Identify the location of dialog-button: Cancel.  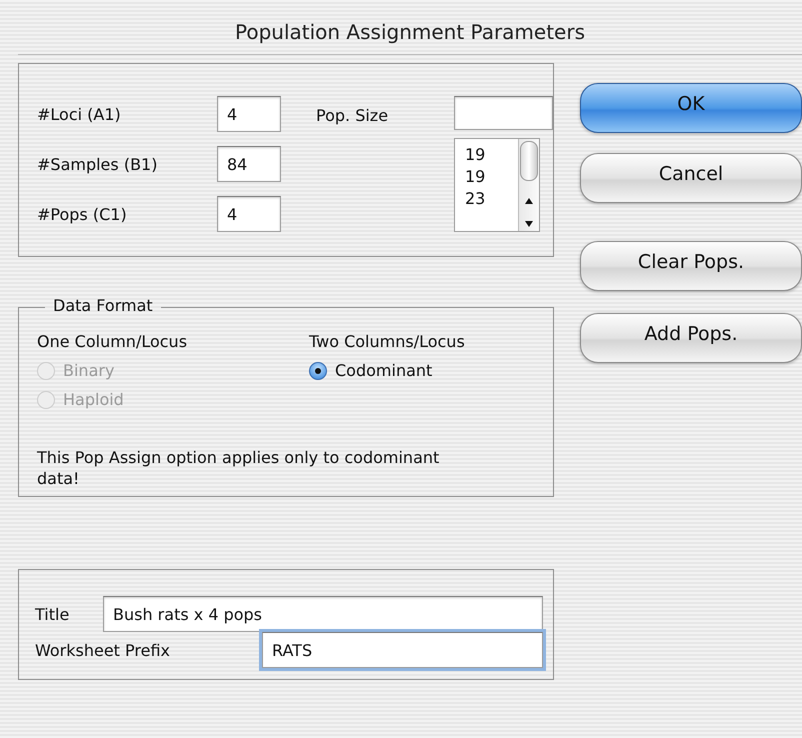
(691, 178).